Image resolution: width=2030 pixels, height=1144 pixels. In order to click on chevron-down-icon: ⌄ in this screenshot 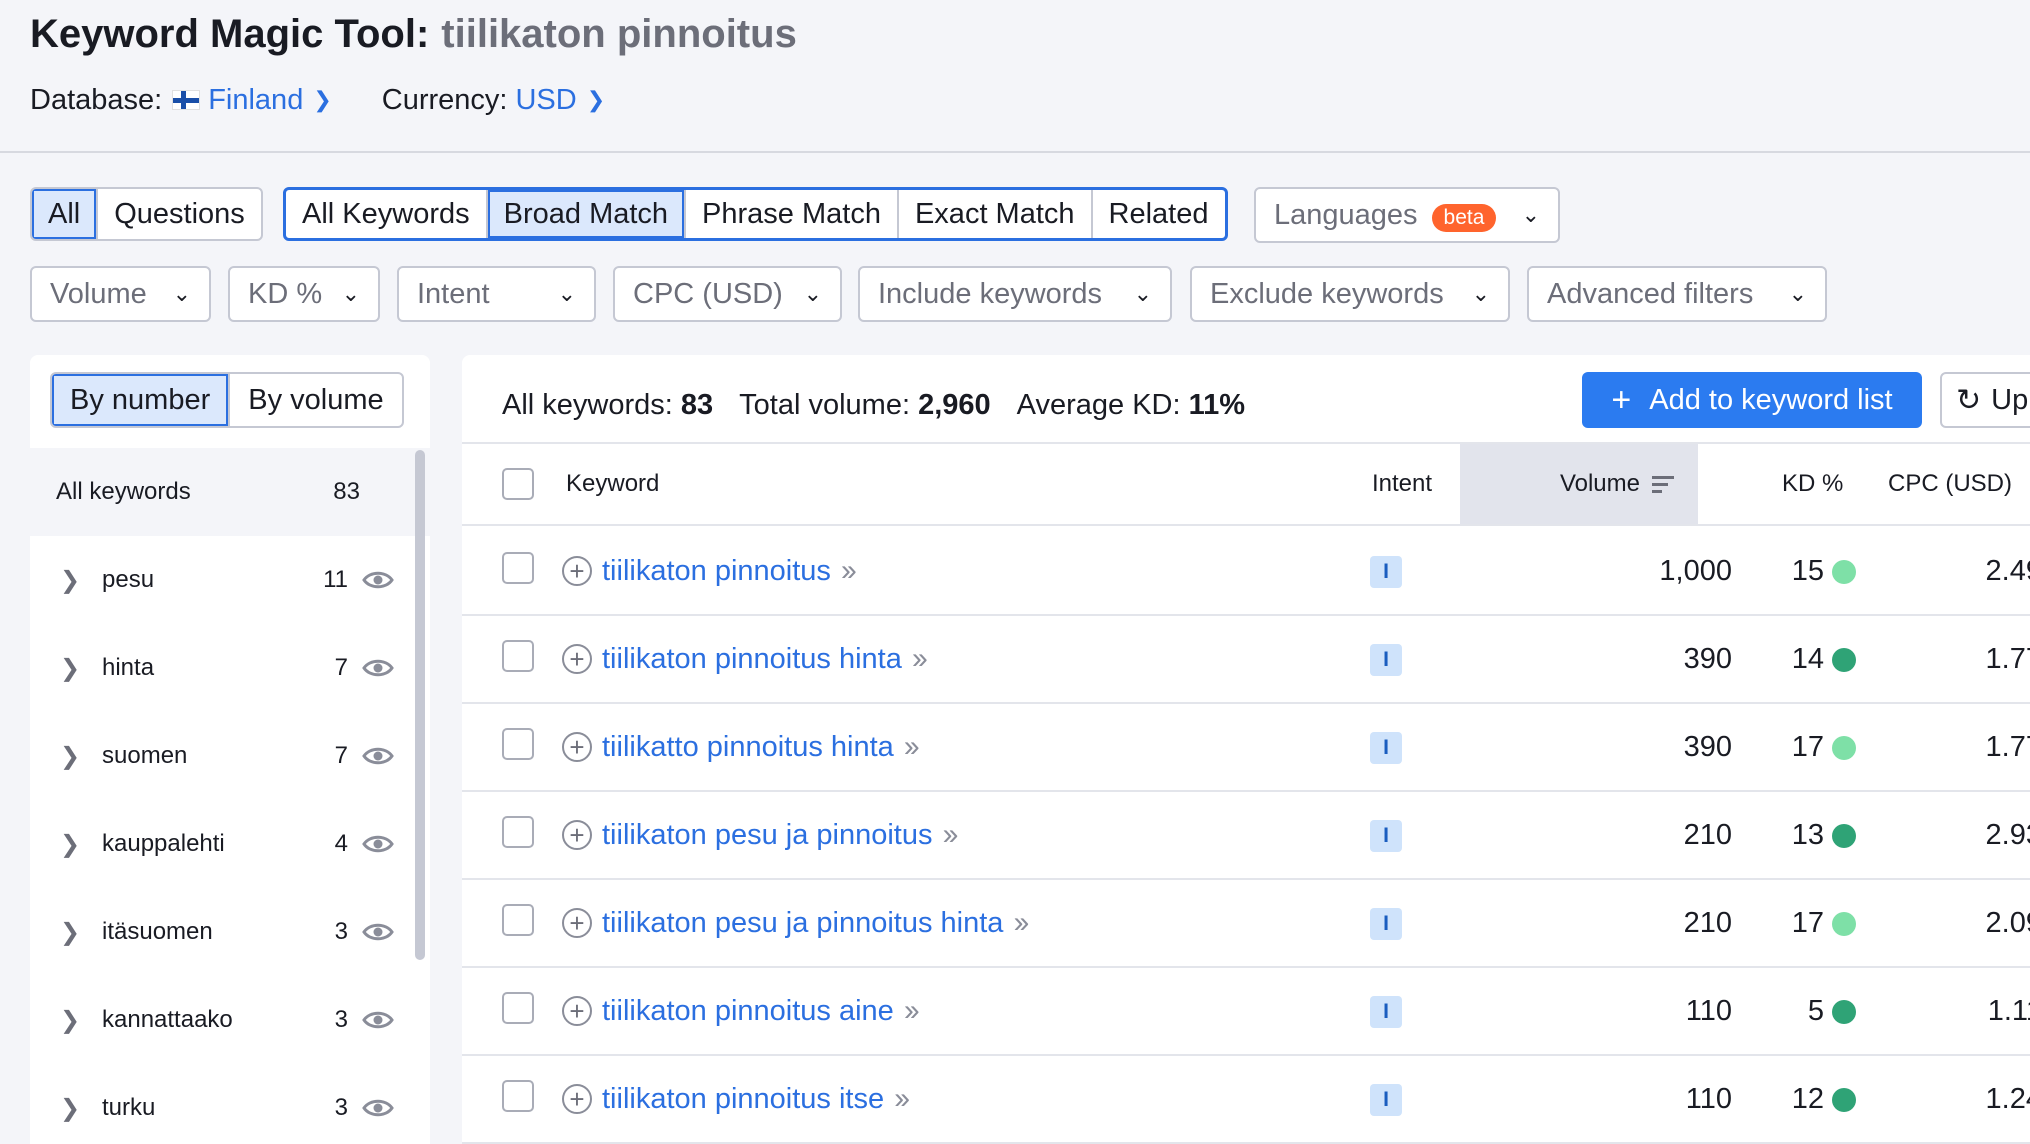, I will do `click(1142, 293)`.